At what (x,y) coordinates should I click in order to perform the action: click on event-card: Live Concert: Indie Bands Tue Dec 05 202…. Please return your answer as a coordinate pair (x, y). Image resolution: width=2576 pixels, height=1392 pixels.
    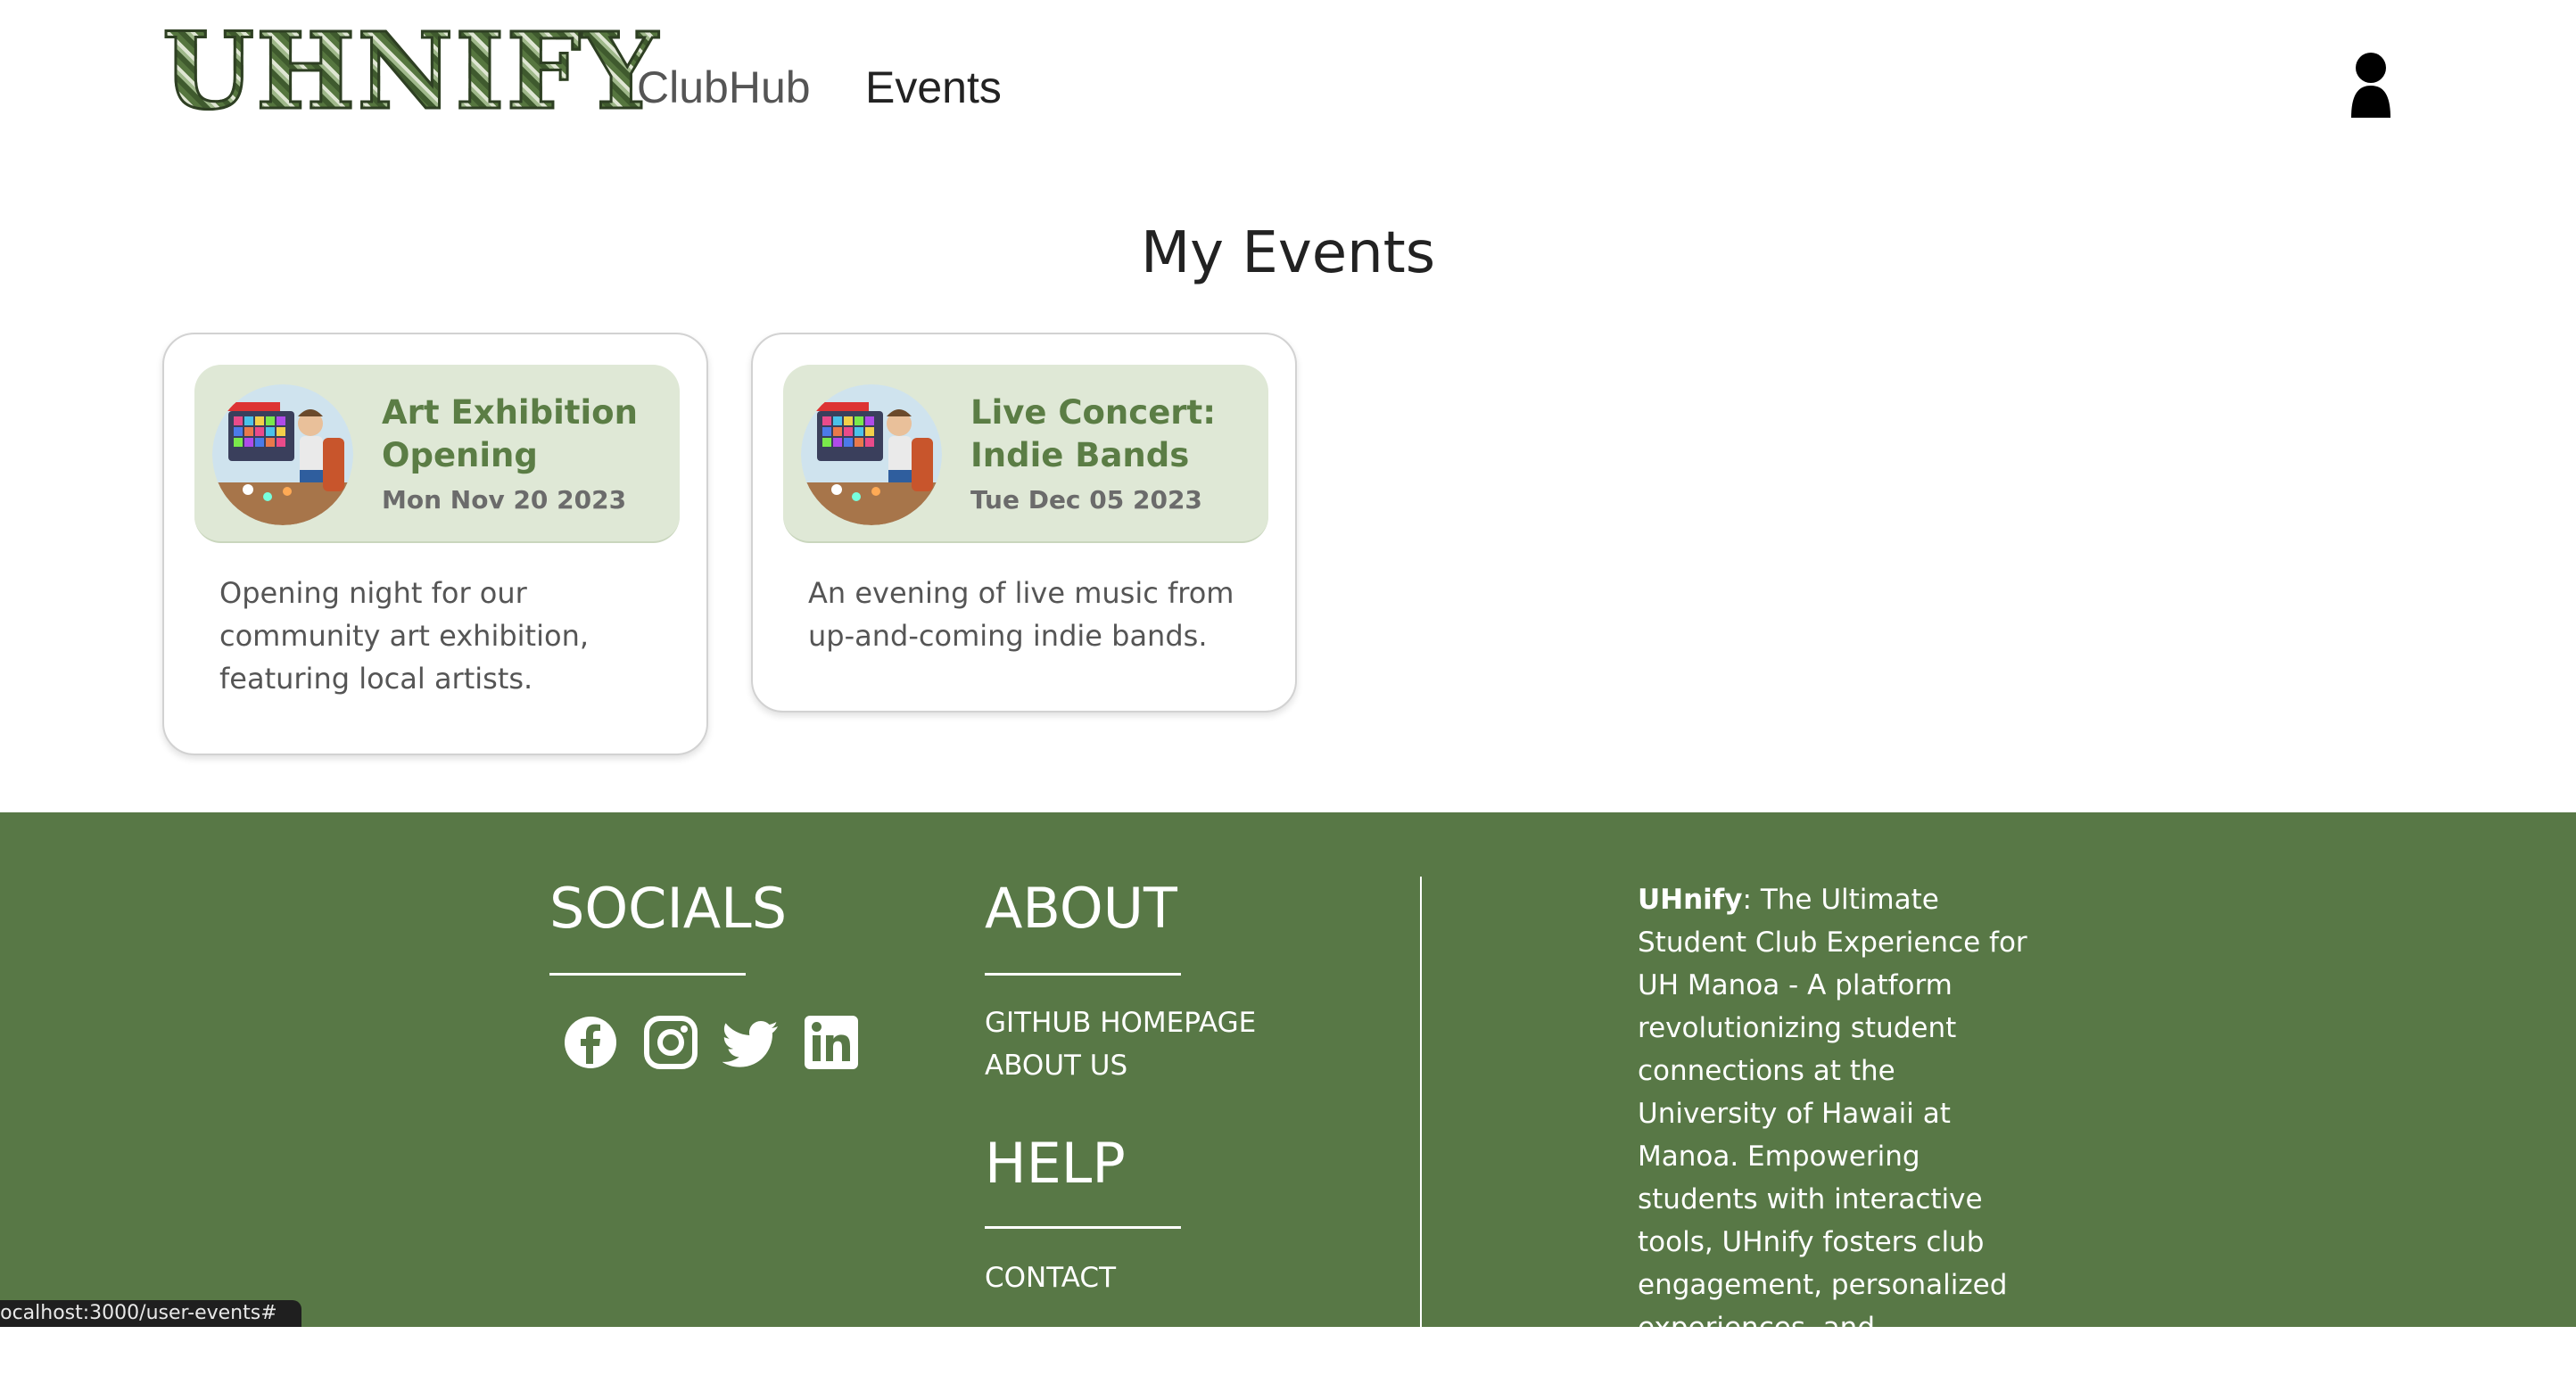
    Looking at the image, I should click on (1024, 522).